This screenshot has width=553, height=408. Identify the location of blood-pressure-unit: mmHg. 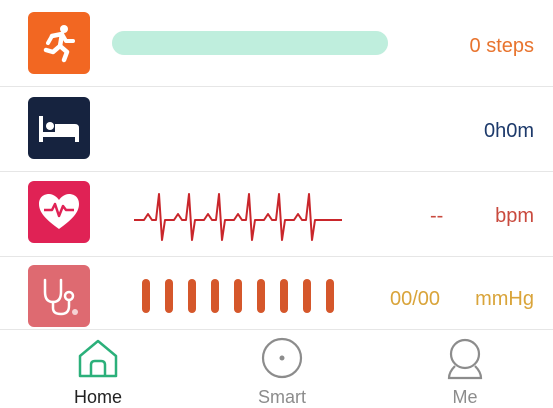
(504, 299).